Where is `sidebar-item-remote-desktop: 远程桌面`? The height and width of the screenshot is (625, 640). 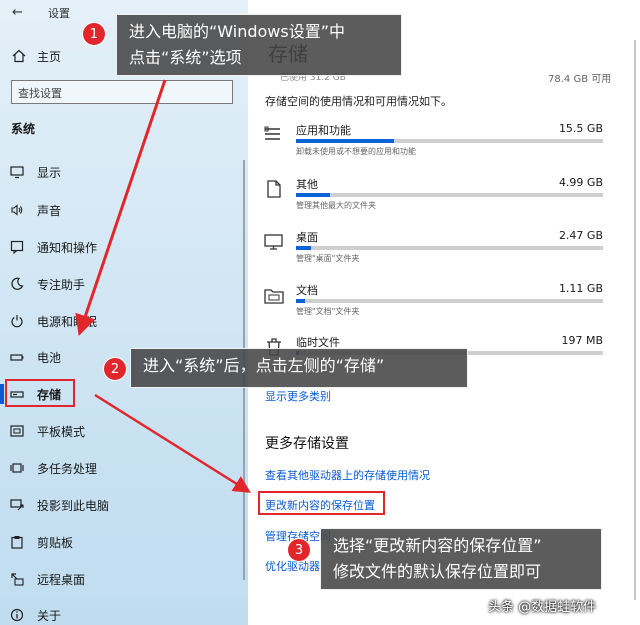 sidebar-item-remote-desktop: 远程桌面 is located at coordinates (47, 579).